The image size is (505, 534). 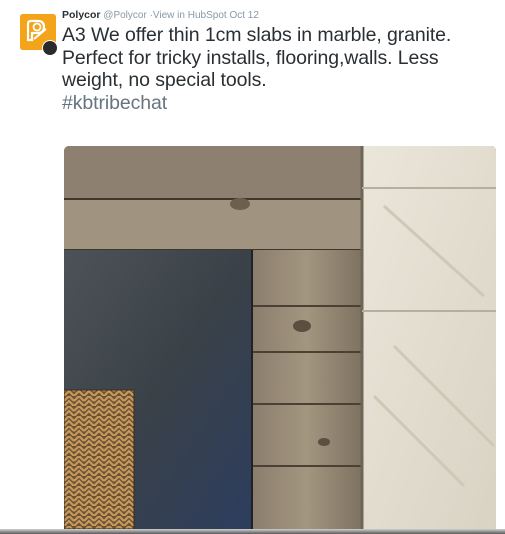 What do you see at coordinates (125, 15) in the screenshot?
I see `author-handle: @Polycor` at bounding box center [125, 15].